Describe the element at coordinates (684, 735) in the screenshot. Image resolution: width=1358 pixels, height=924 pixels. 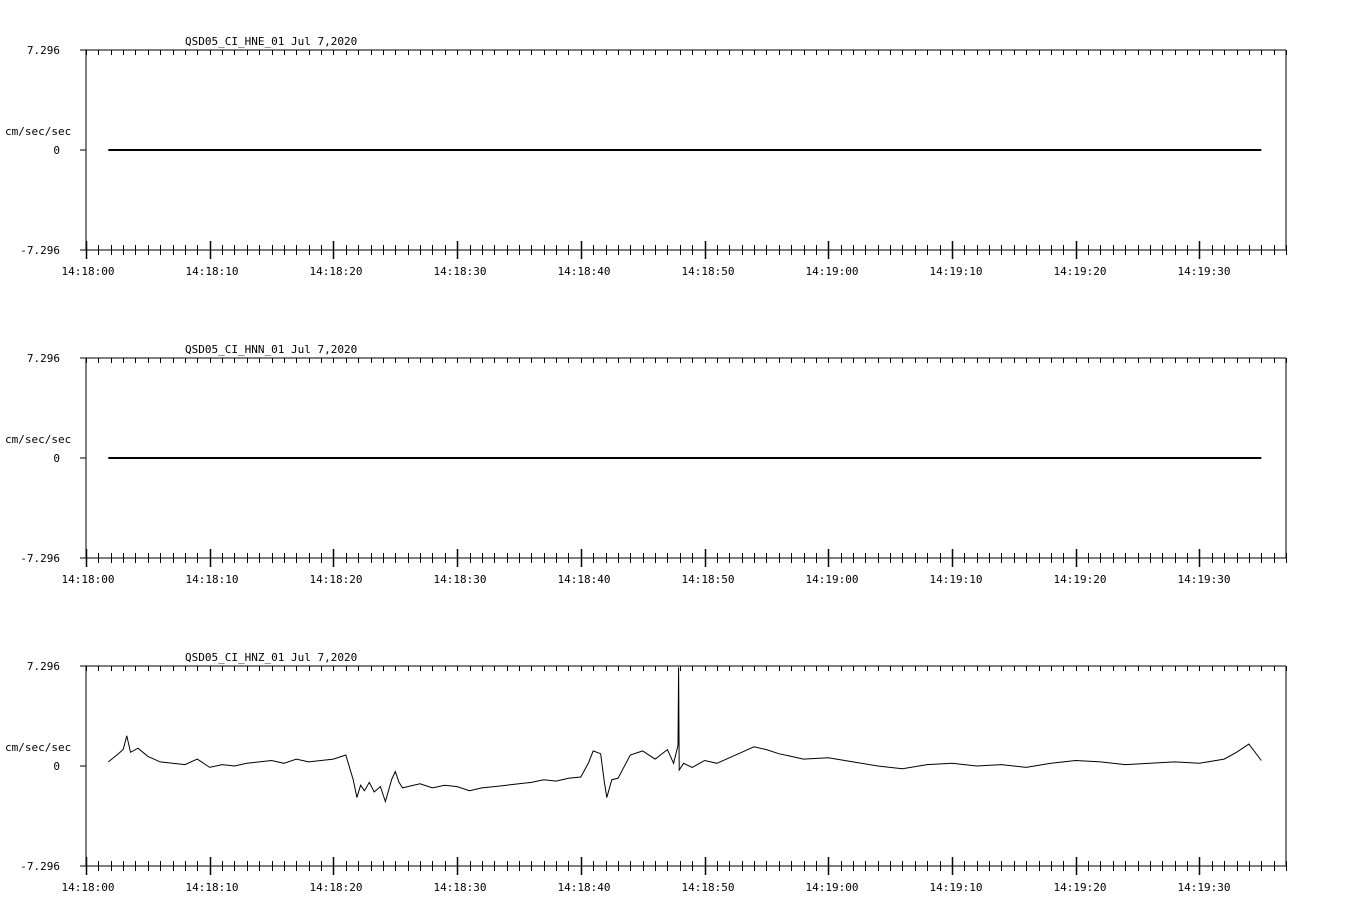
I see `trace-line` at that location.